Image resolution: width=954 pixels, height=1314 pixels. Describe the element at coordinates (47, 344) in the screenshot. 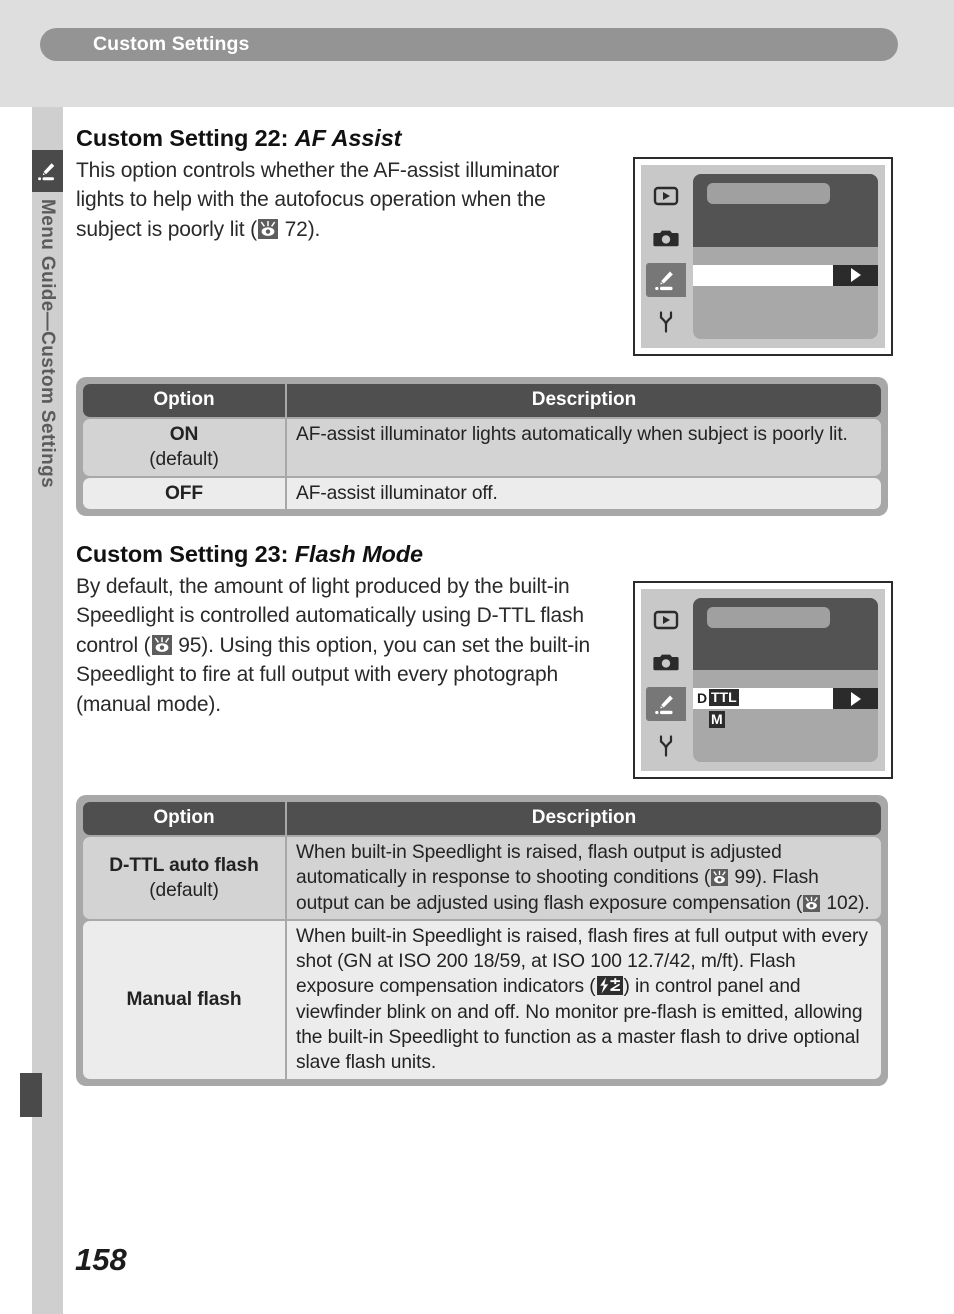

I see `sidebar-chapter-label: Menu Guide—Custom Settings` at that location.